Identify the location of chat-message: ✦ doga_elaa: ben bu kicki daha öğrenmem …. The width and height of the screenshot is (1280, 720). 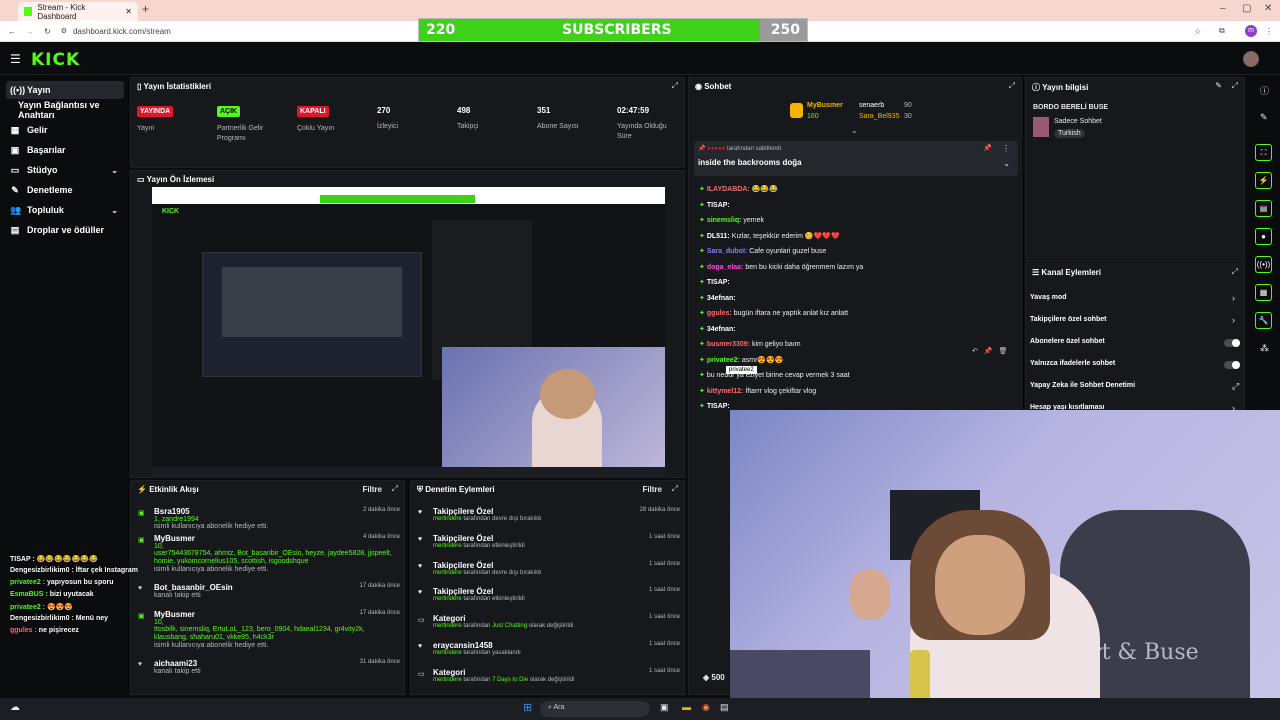
(781, 267).